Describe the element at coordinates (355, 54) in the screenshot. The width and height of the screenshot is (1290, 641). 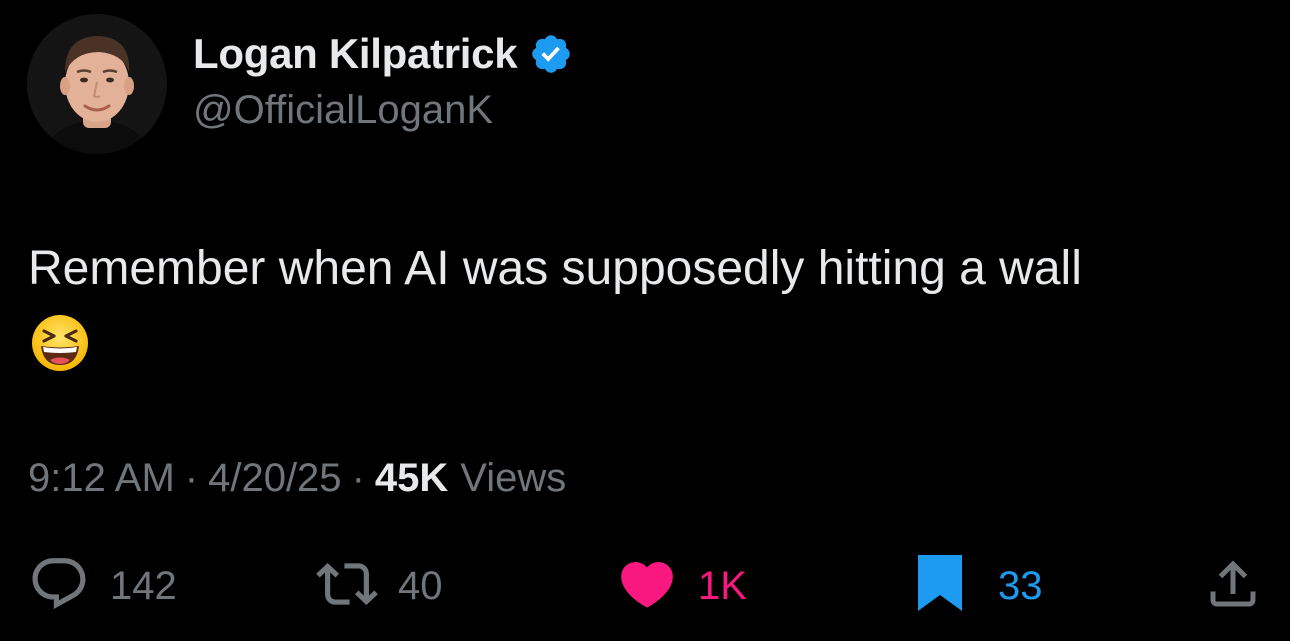
I see `author-display-name: Logan Kilpatrick` at that location.